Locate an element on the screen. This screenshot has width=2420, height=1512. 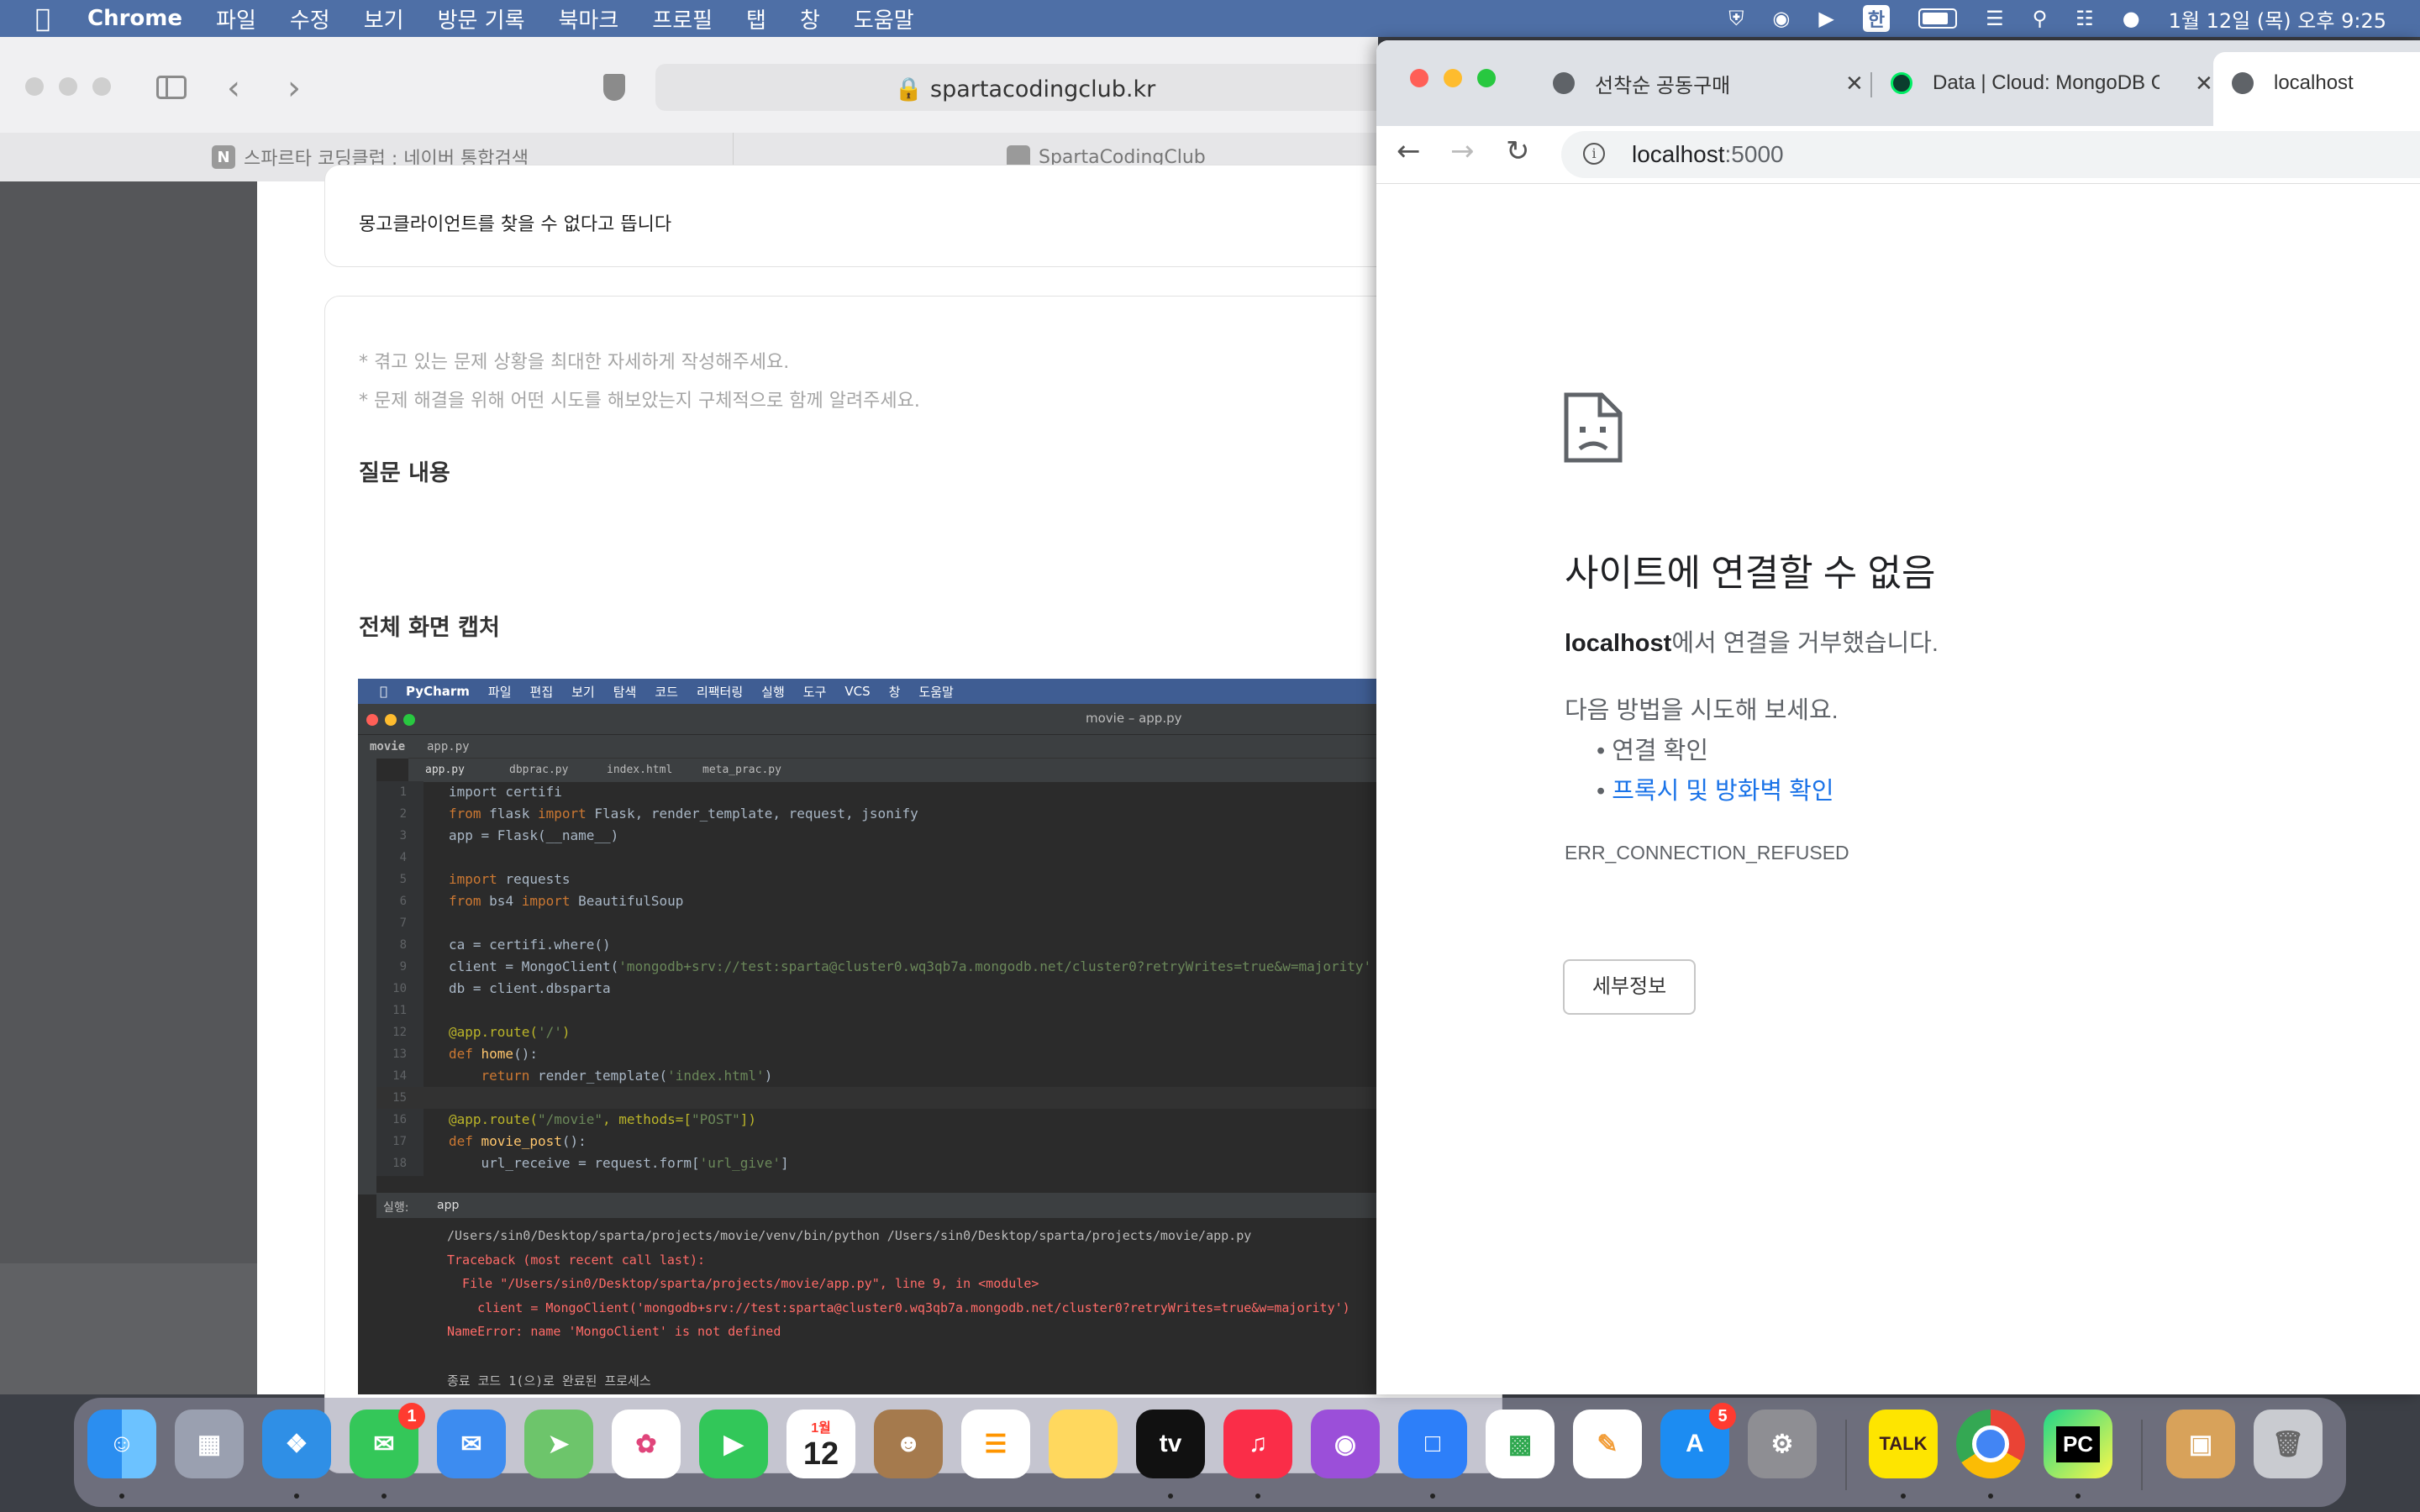
calendar-icon: 1월 12 is located at coordinates (820, 1444).